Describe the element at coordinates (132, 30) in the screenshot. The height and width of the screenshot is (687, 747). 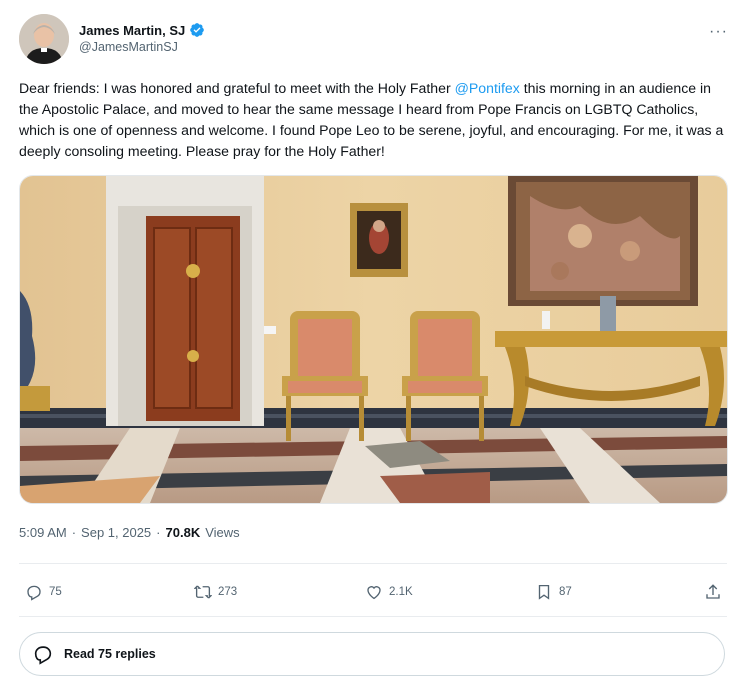
I see `author-name-text: James Martin, SJ` at that location.